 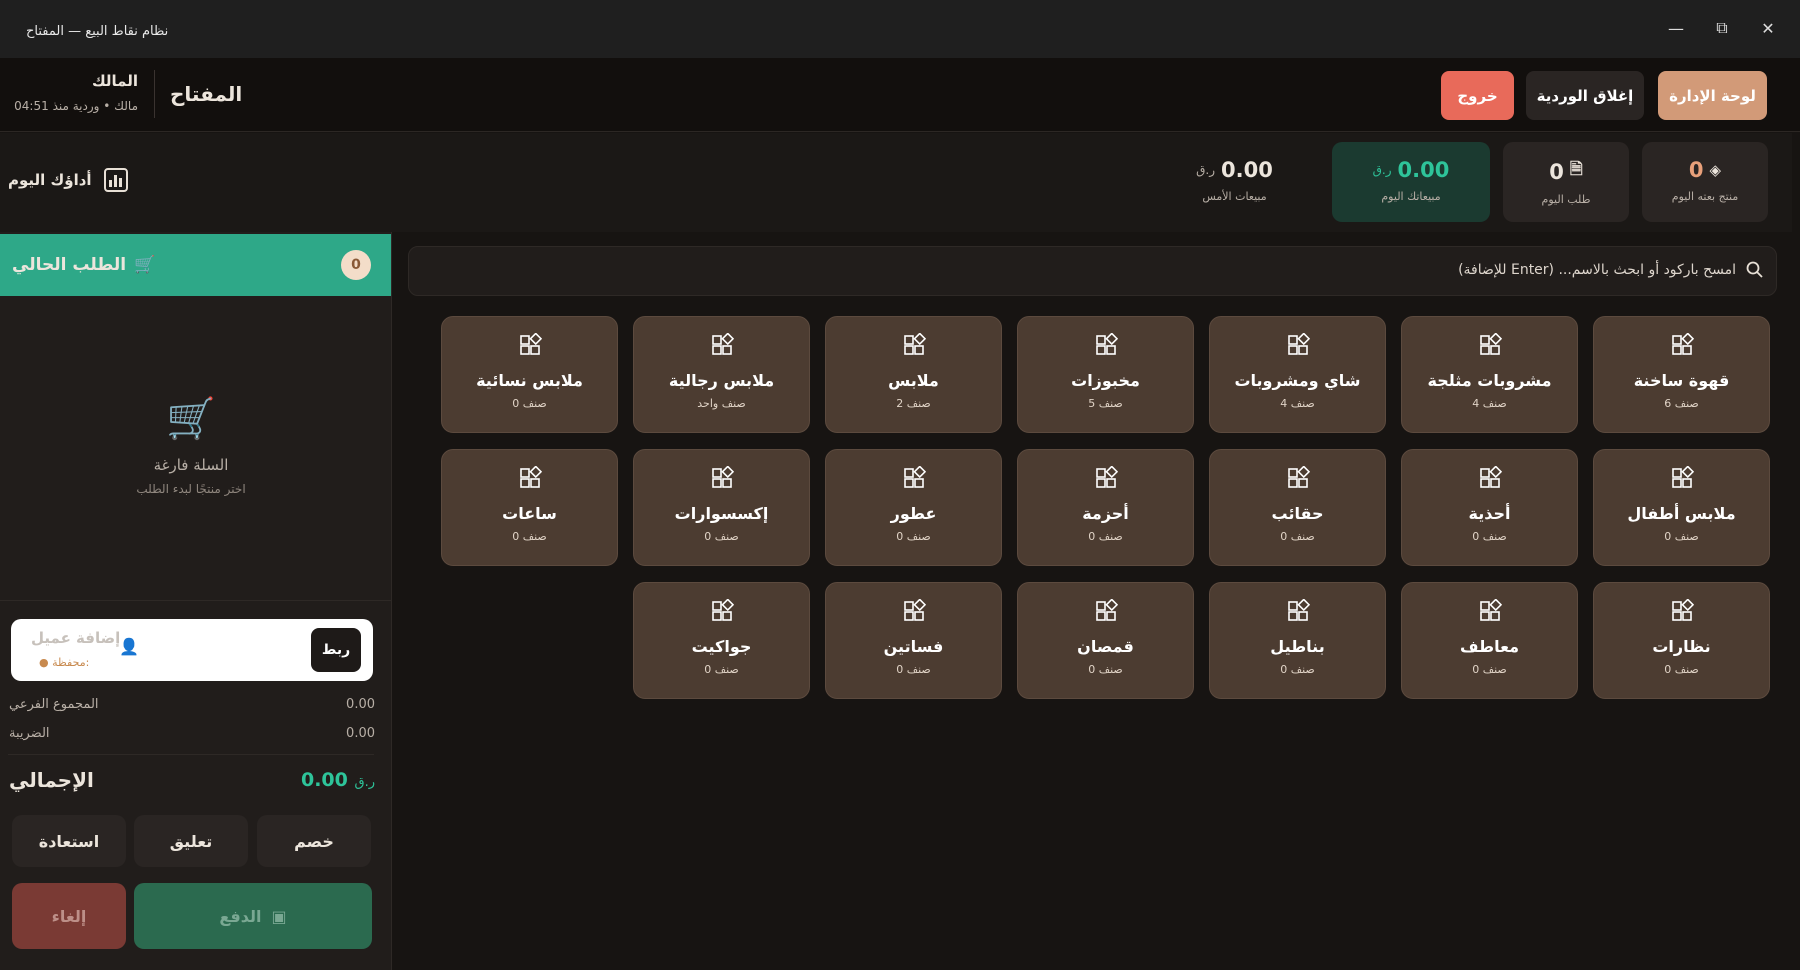 I want to click on cancel-button: إلغاء, so click(x=69, y=916).